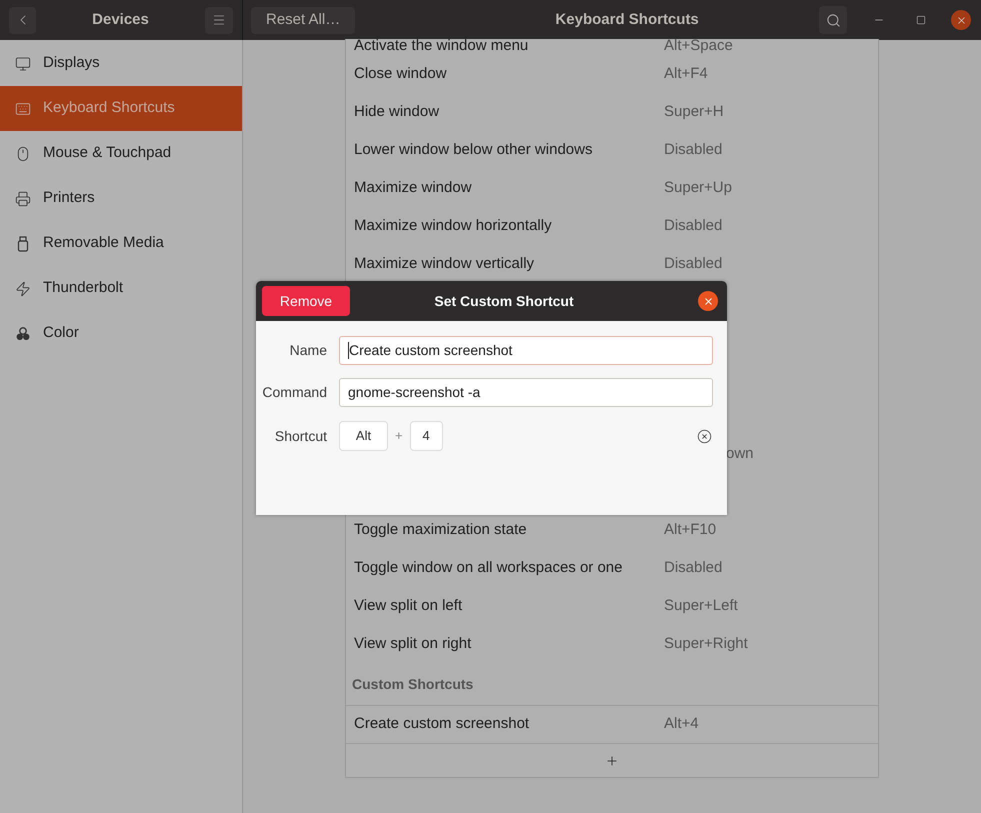 The image size is (981, 813). I want to click on search-button, so click(833, 20).